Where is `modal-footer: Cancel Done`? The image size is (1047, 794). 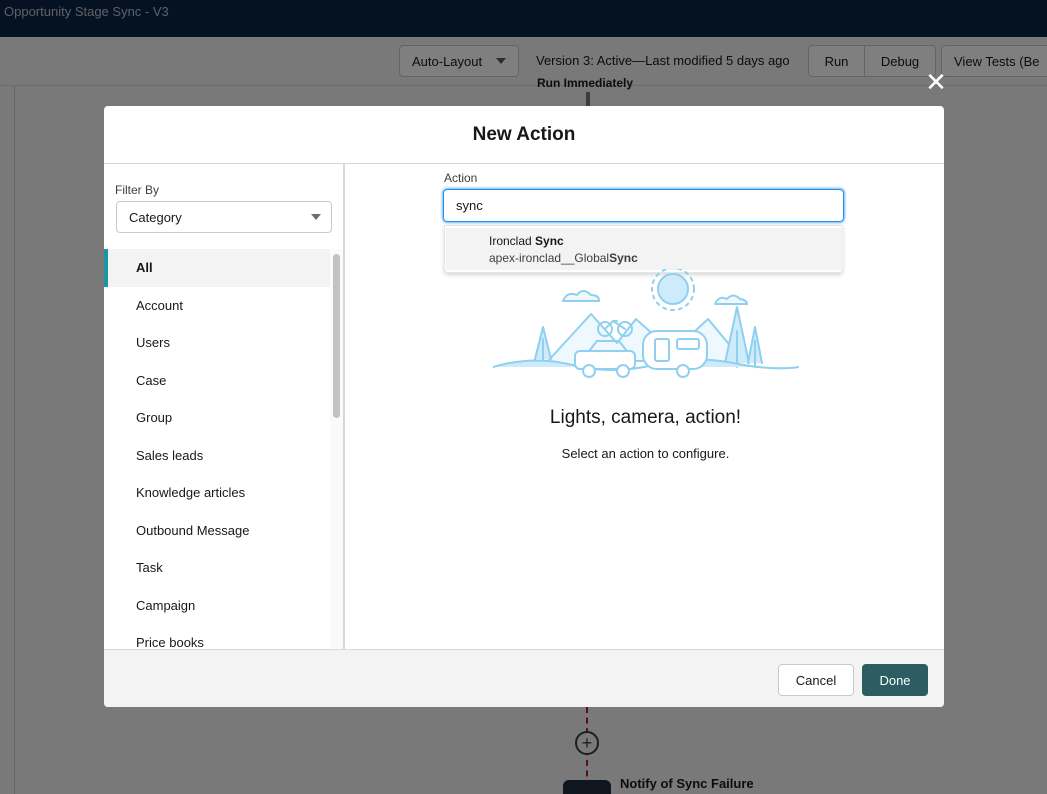 modal-footer: Cancel Done is located at coordinates (524, 678).